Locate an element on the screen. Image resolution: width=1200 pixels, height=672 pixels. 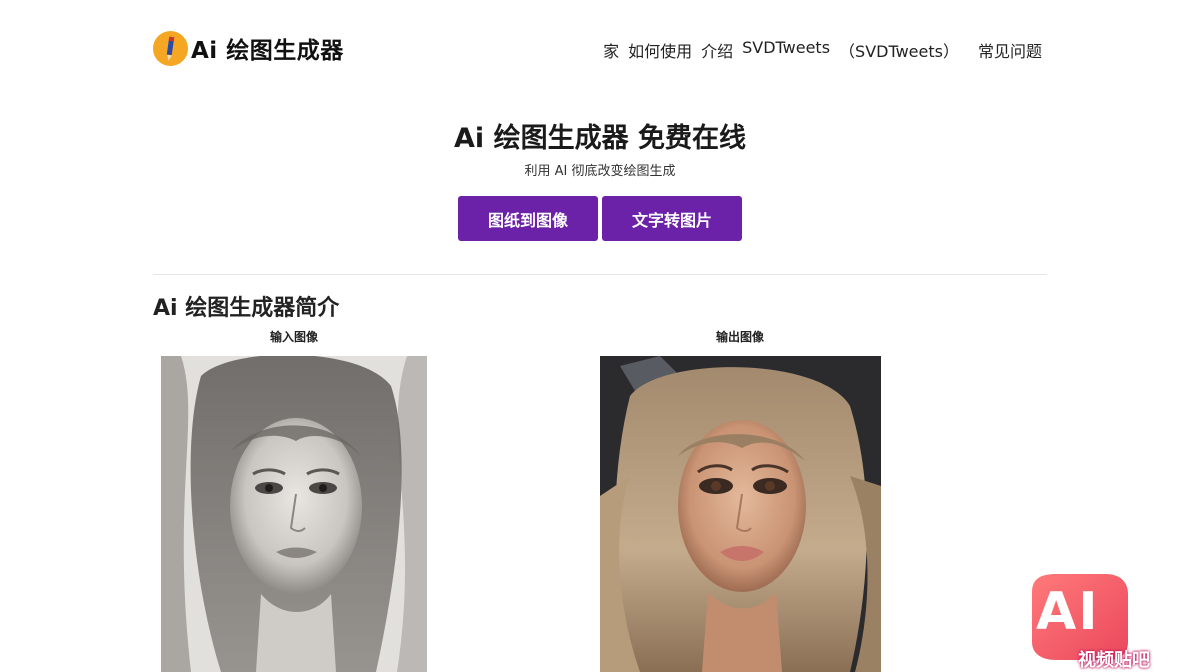
brand: Ai 绘图生成器 is located at coordinates (248, 48).